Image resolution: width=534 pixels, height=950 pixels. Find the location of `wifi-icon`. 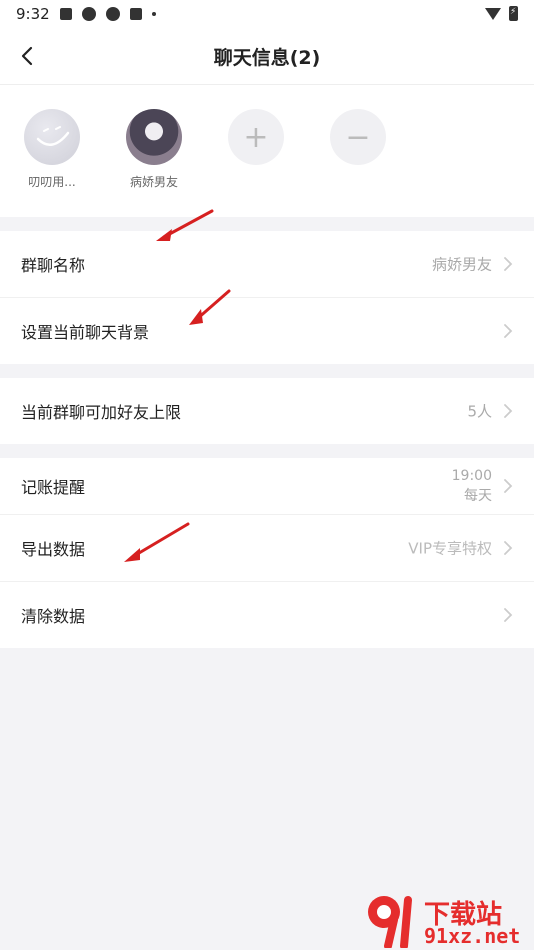

wifi-icon is located at coordinates (493, 13).